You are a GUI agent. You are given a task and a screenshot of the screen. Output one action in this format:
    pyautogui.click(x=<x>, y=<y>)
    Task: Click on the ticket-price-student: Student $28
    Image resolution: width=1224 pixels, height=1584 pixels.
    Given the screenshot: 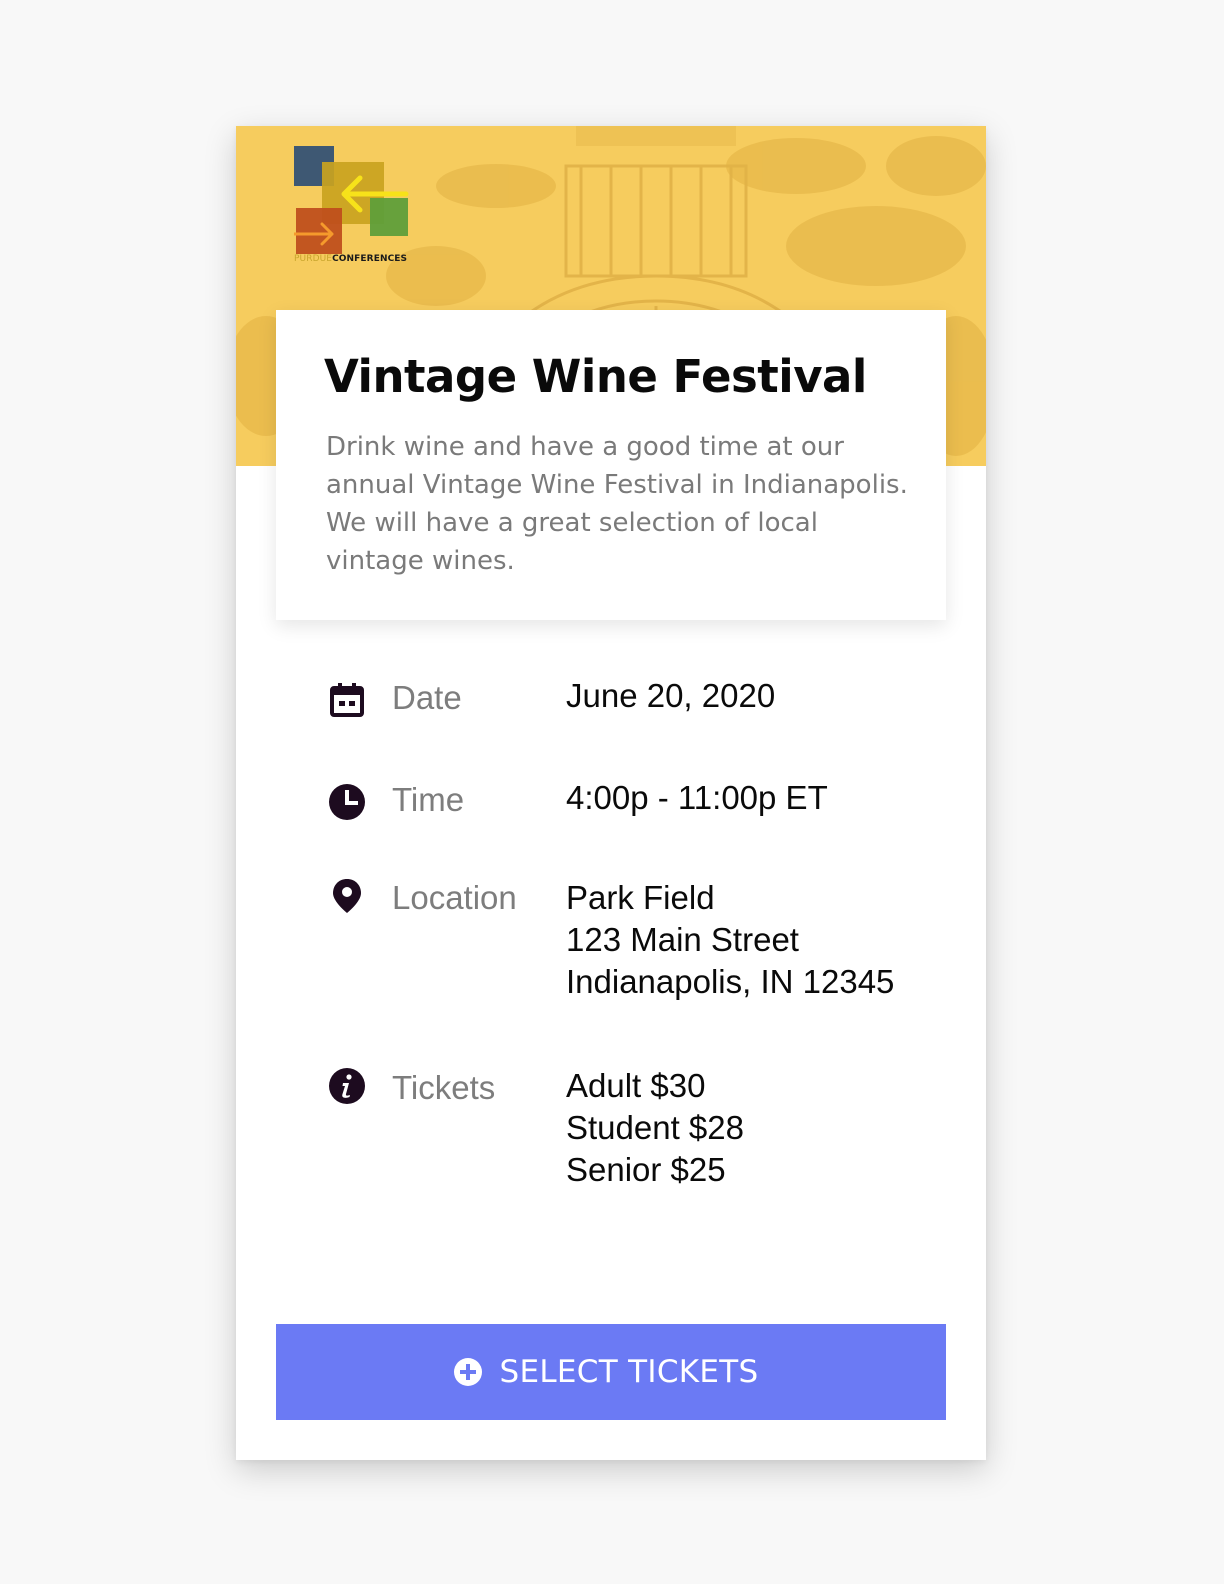 What is the action you would take?
    pyautogui.click(x=655, y=1127)
    